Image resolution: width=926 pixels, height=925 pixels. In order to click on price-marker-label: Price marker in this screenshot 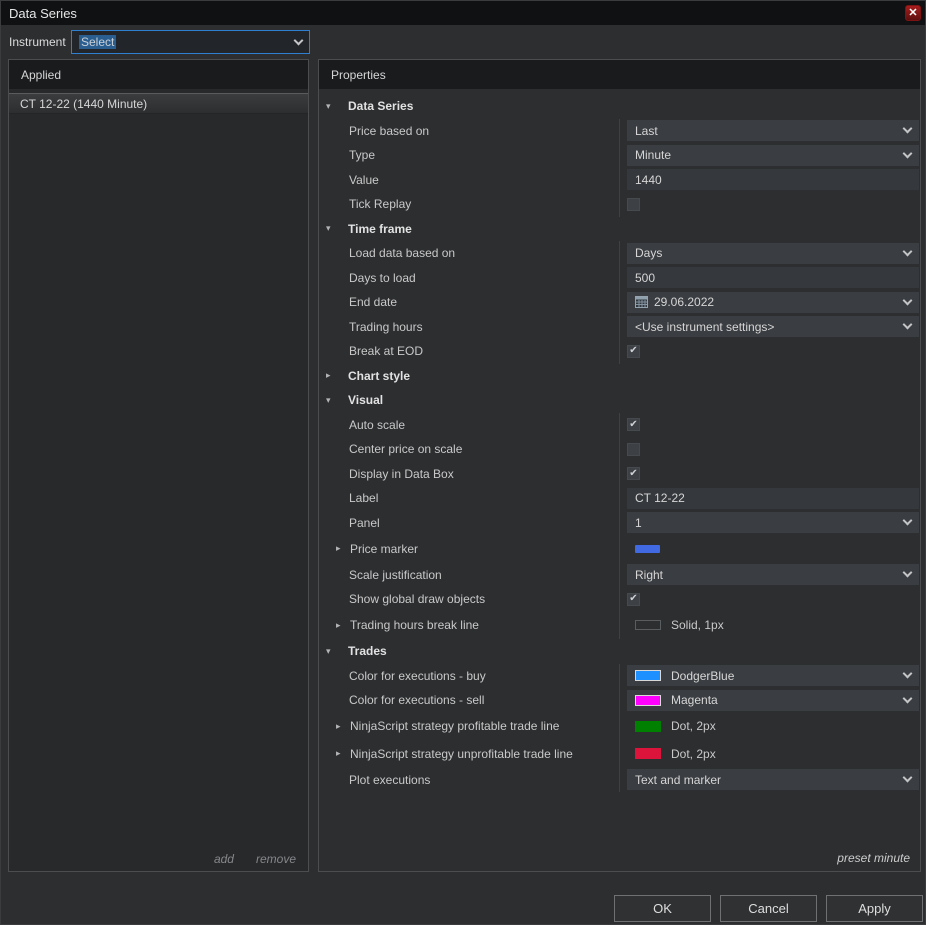, I will do `click(384, 548)`.